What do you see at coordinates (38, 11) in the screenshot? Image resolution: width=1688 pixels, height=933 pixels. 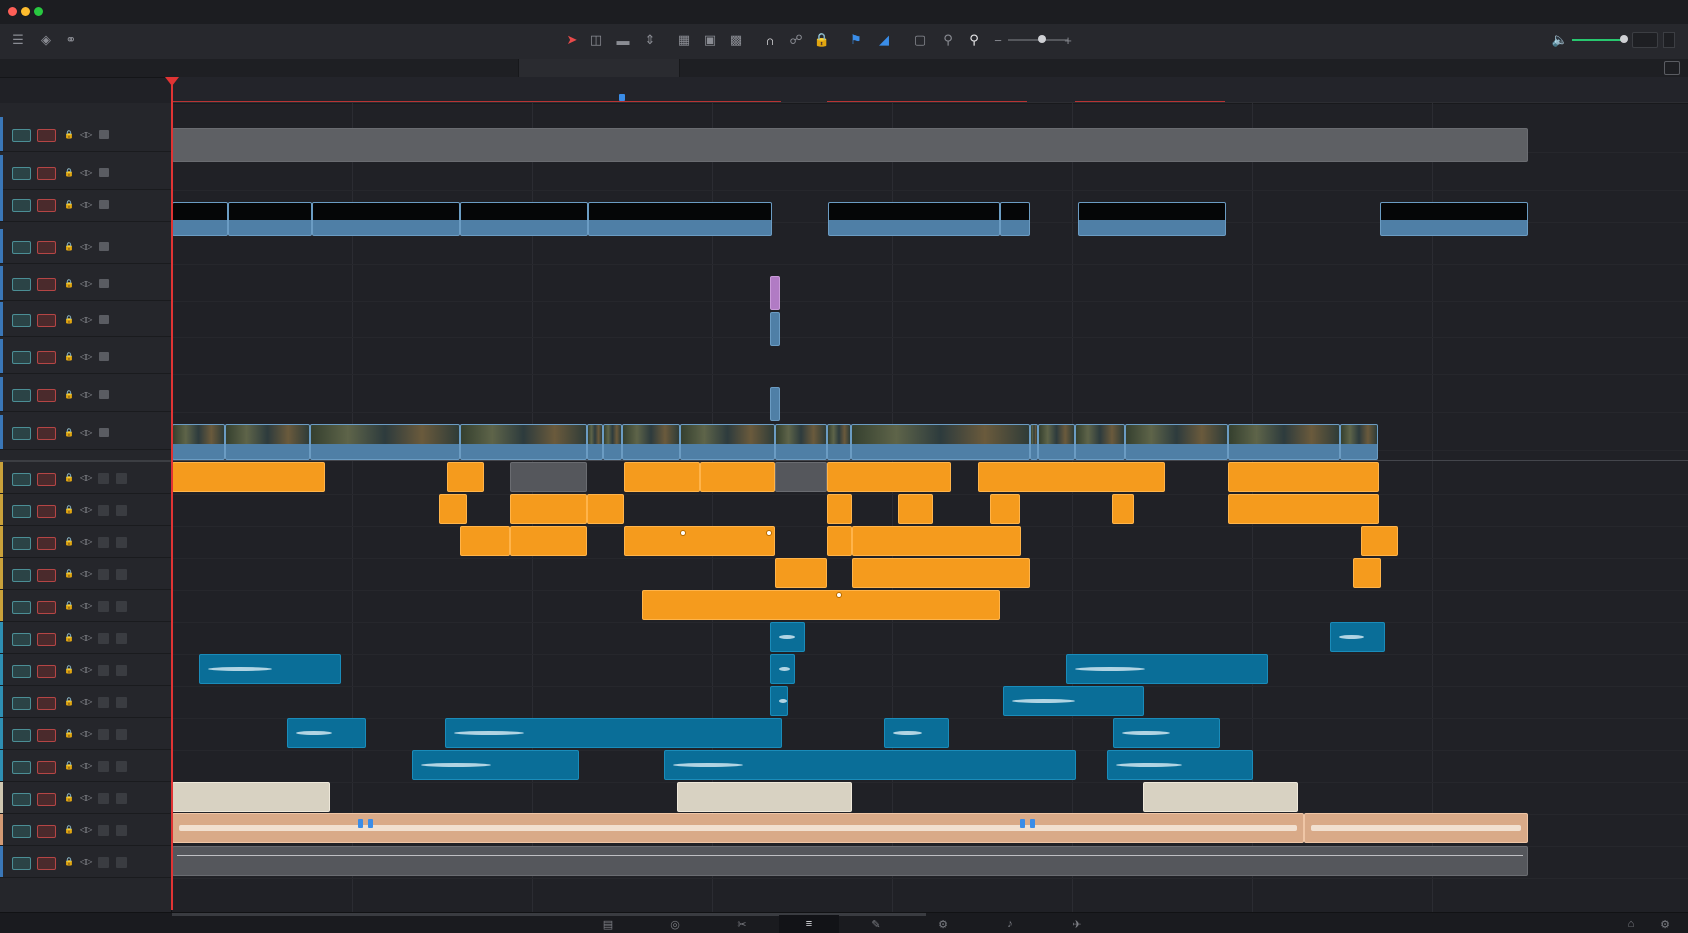 I see `maximize-window-button` at bounding box center [38, 11].